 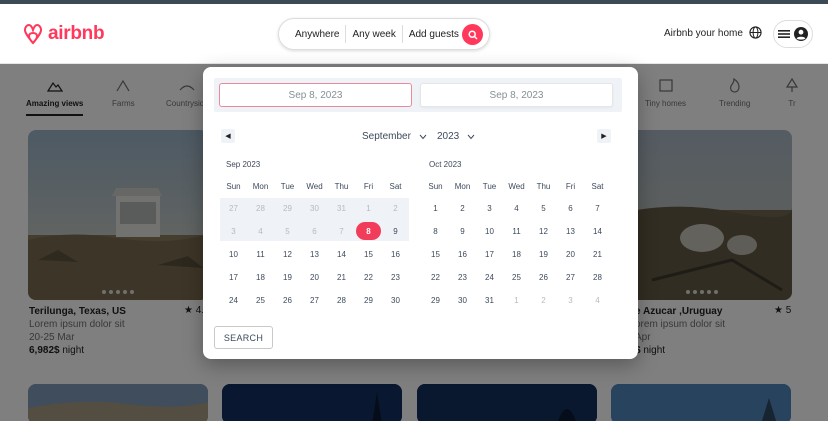 What do you see at coordinates (801, 34) in the screenshot?
I see `user-avatar-icon` at bounding box center [801, 34].